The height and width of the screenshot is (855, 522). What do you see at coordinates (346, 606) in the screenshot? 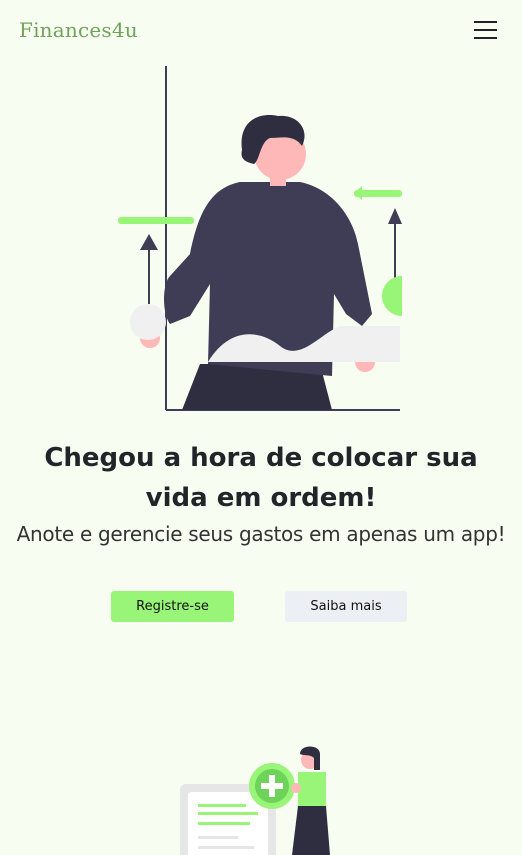
I see `learn-more-button: Saiba mais` at bounding box center [346, 606].